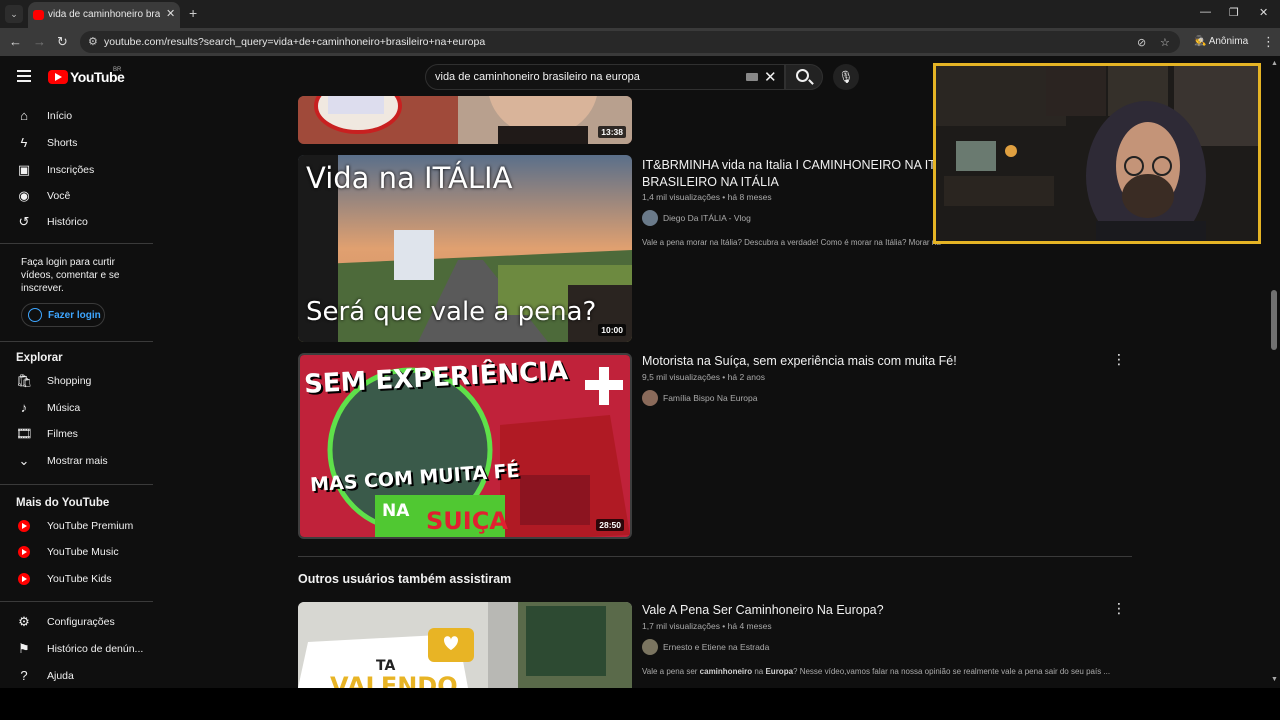  I want to click on clear-search-icon: ✕, so click(770, 77).